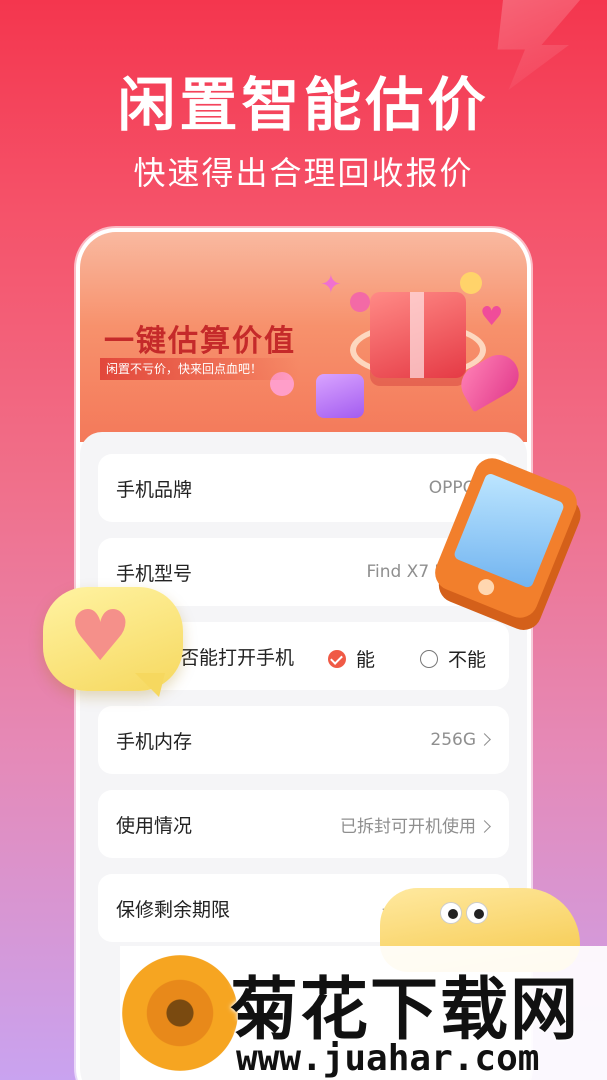  What do you see at coordinates (418, 335) in the screenshot?
I see `gift-box-icon` at bounding box center [418, 335].